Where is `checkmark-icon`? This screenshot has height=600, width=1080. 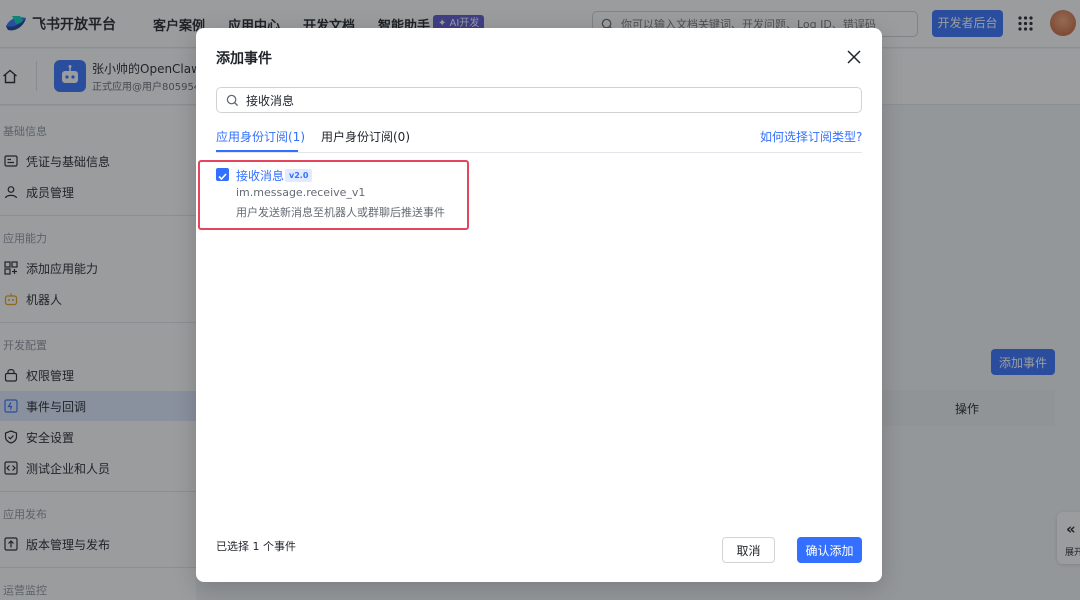
checkmark-icon is located at coordinates (222, 177).